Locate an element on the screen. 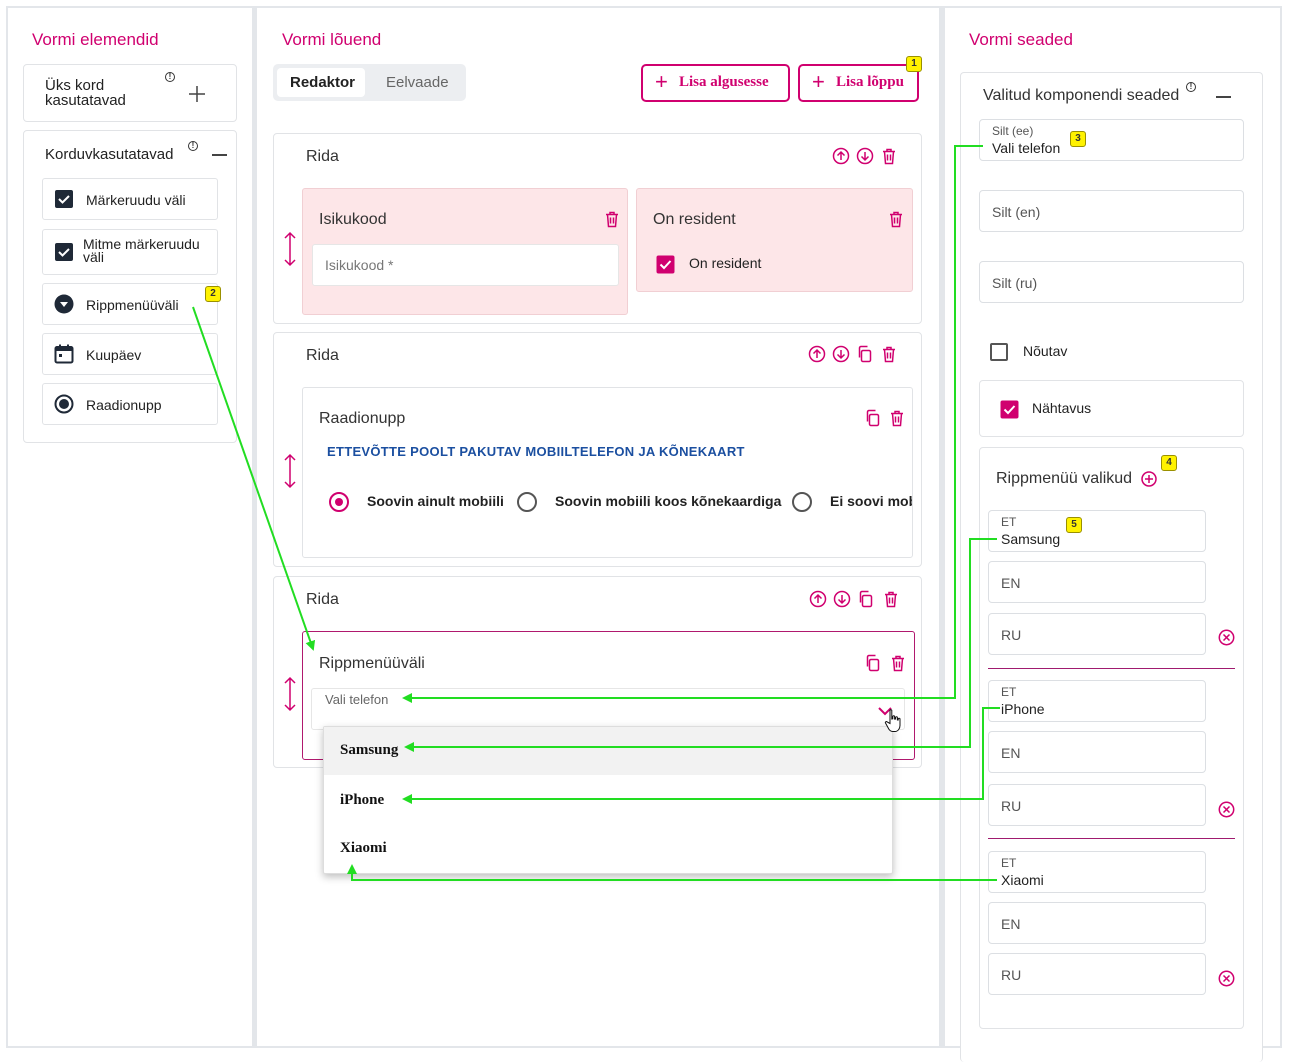 The width and height of the screenshot is (1289, 1062). component-date: Kuupäev is located at coordinates (130, 354).